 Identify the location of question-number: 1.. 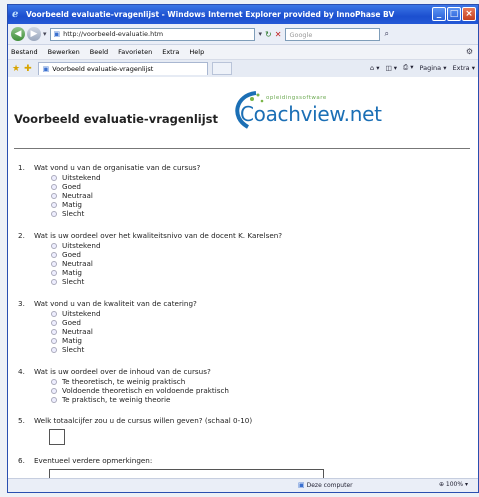
(21, 167).